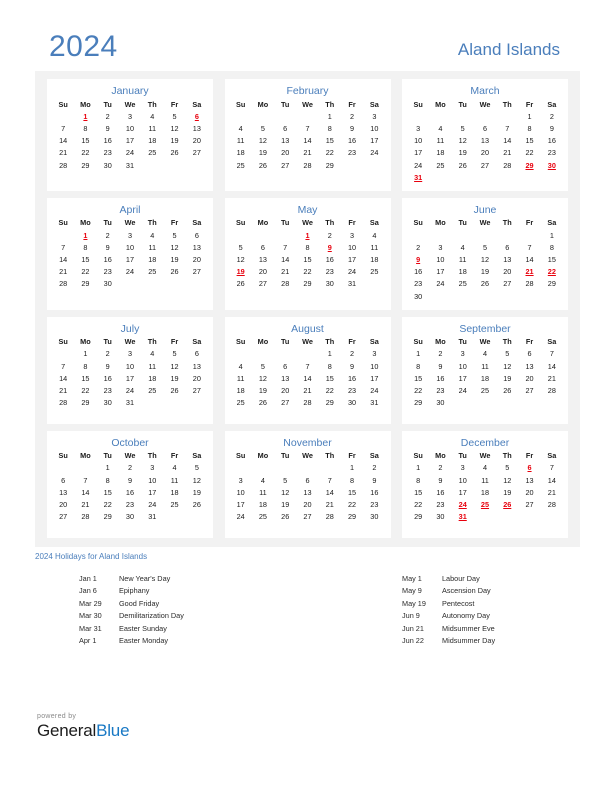 The height and width of the screenshot is (792, 612). I want to click on day-cell-holiday: 1, so click(85, 117).